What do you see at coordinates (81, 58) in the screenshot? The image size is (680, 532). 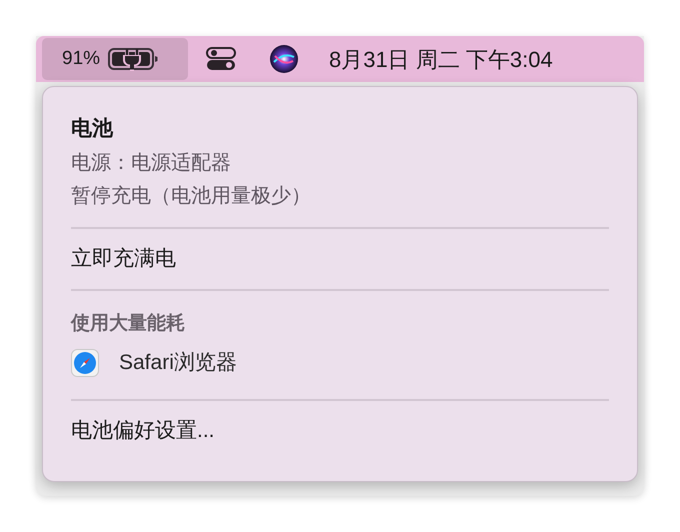 I see `battery-percentage: 91%` at bounding box center [81, 58].